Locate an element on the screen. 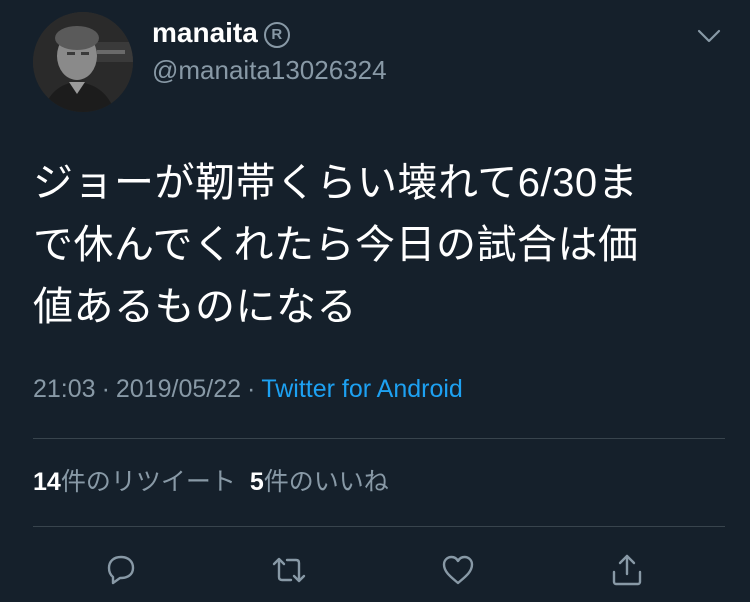  tweet-date: 2019/05/22 is located at coordinates (178, 389).